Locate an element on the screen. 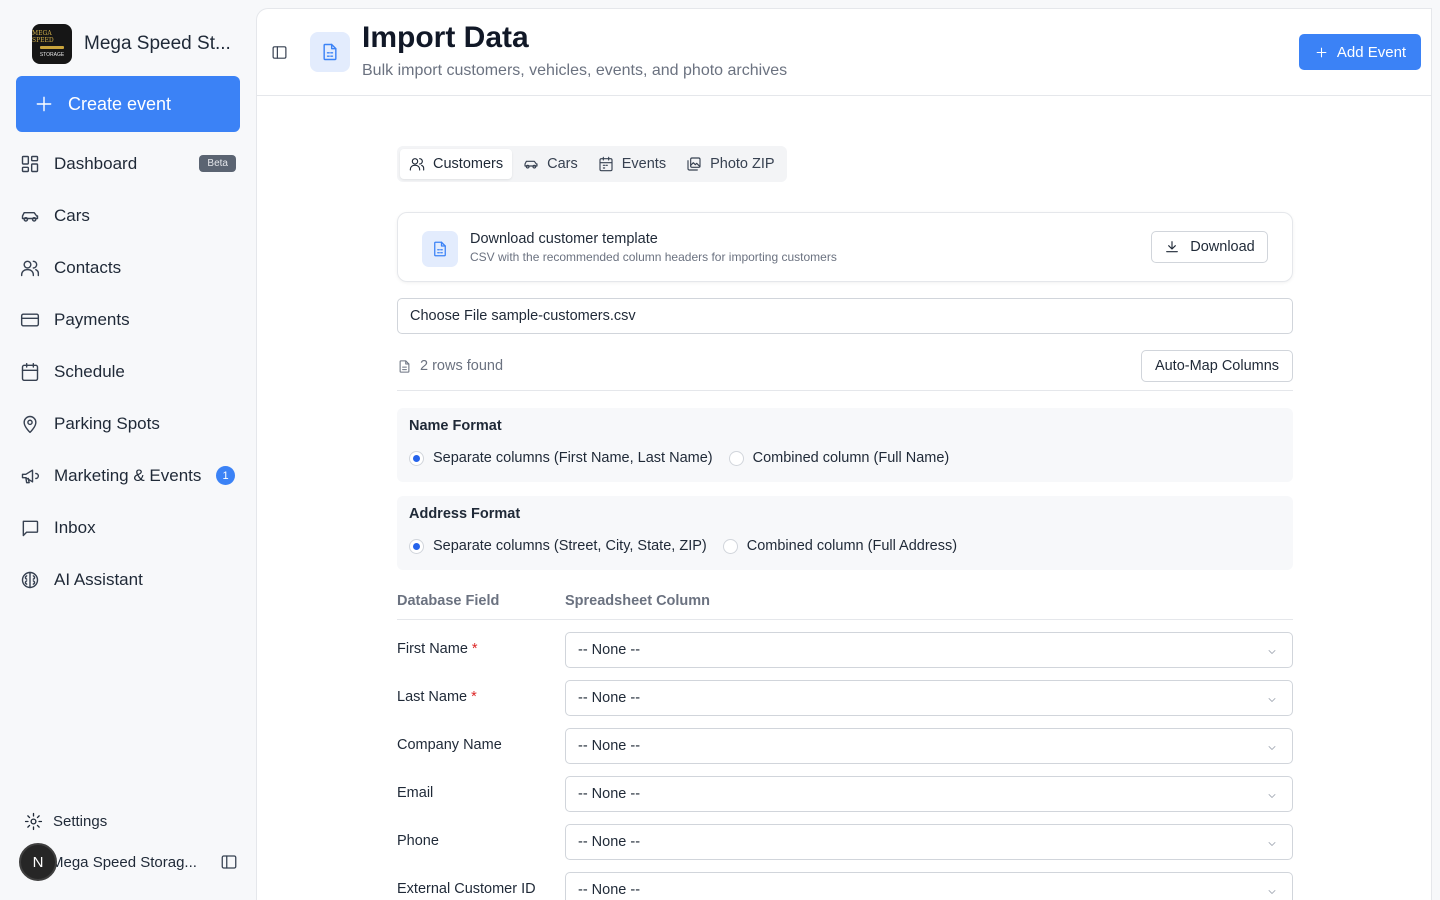  notification-count-badge: 1 is located at coordinates (225, 475).